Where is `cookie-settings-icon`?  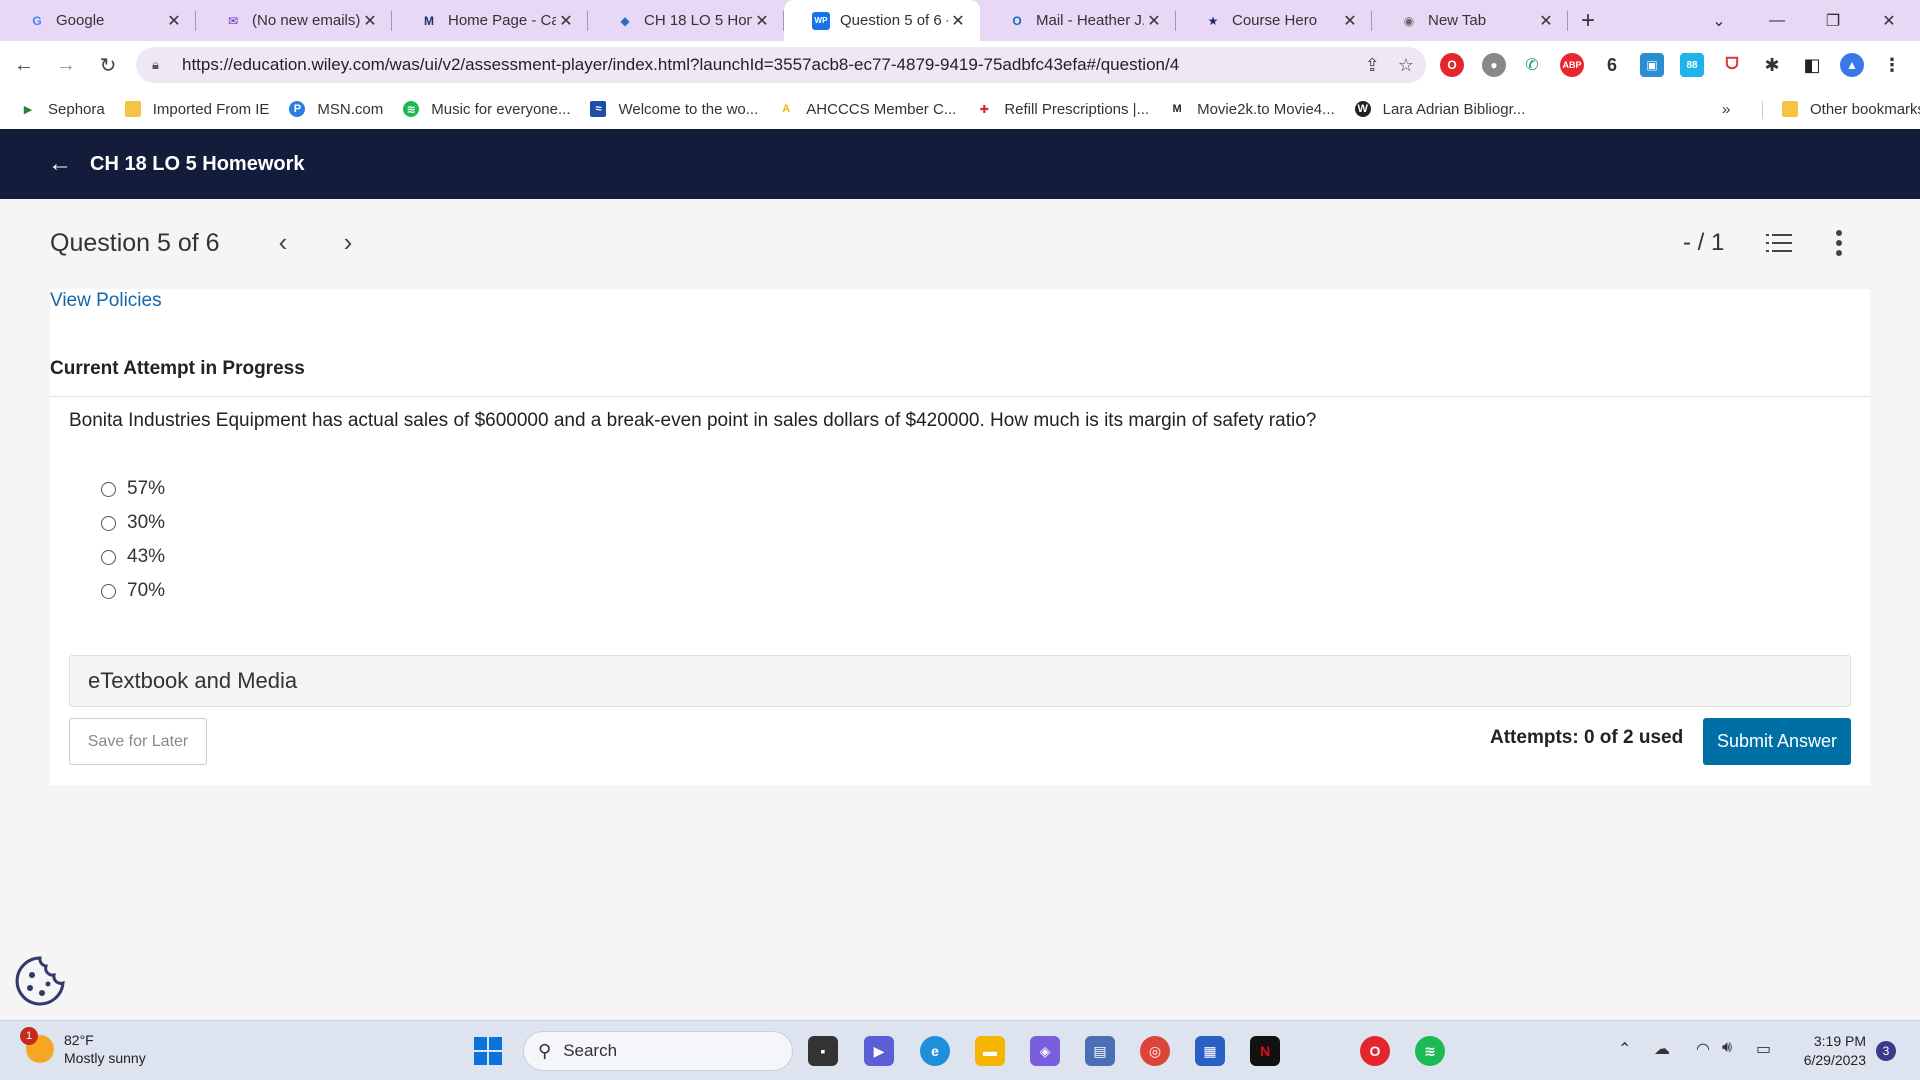 cookie-settings-icon is located at coordinates (40, 981).